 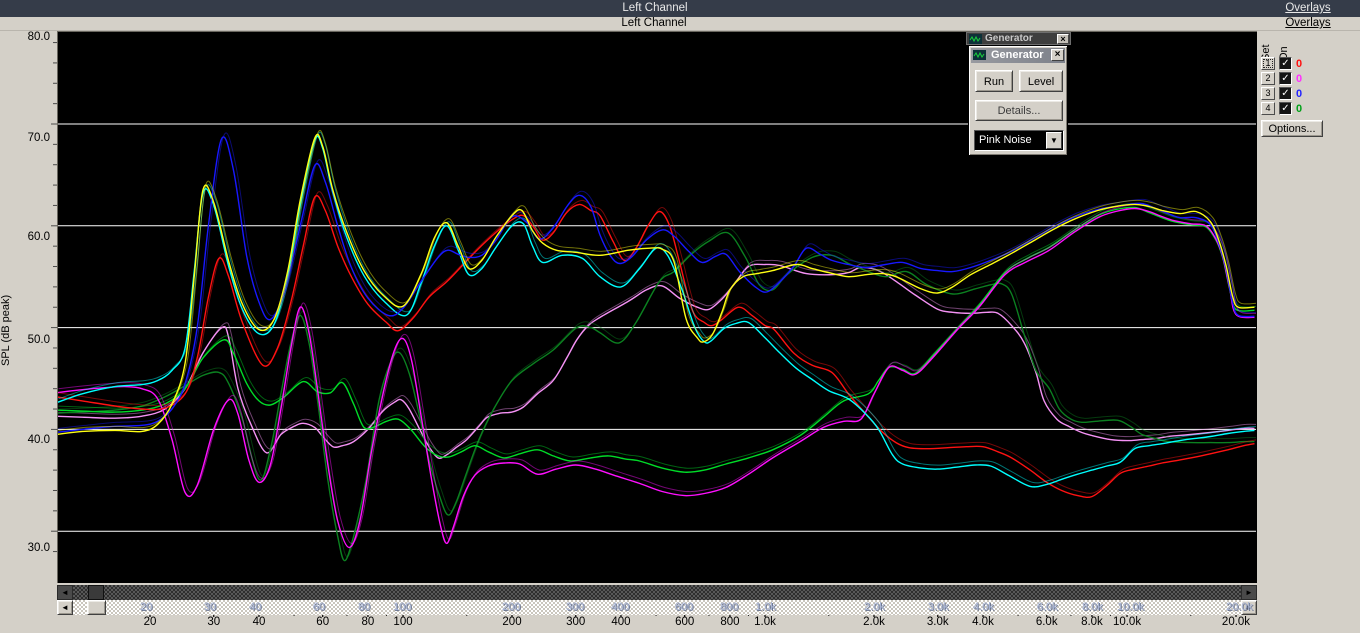 I want to click on level-button: Level, so click(x=1041, y=81).